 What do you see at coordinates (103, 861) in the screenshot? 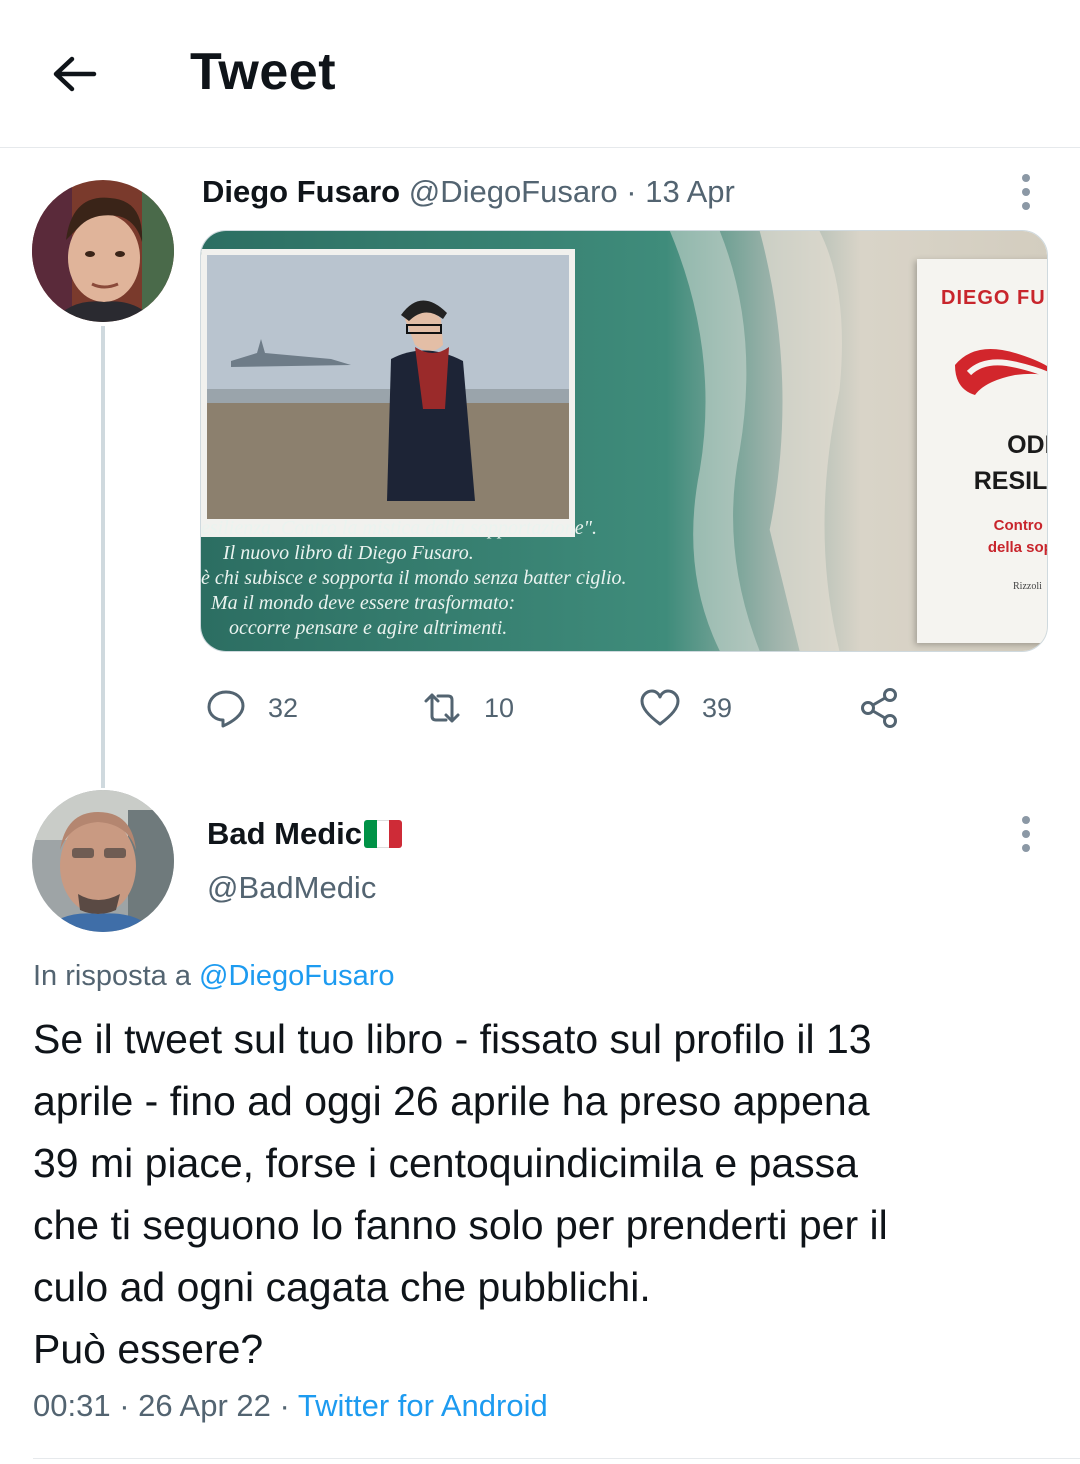
I see `avatar-bad-medic` at bounding box center [103, 861].